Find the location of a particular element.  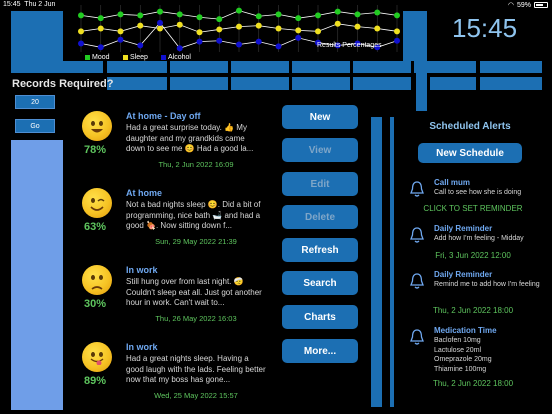

refresh-button: Refresh is located at coordinates (320, 250).